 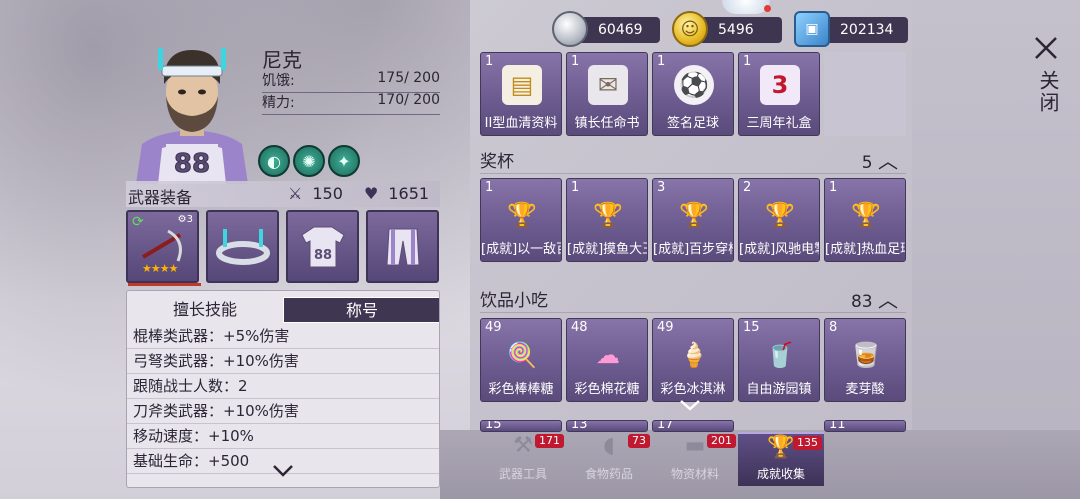 What do you see at coordinates (523, 459) in the screenshot?
I see `tab-weapons-tools: ⚒ 171 武器工具` at bounding box center [523, 459].